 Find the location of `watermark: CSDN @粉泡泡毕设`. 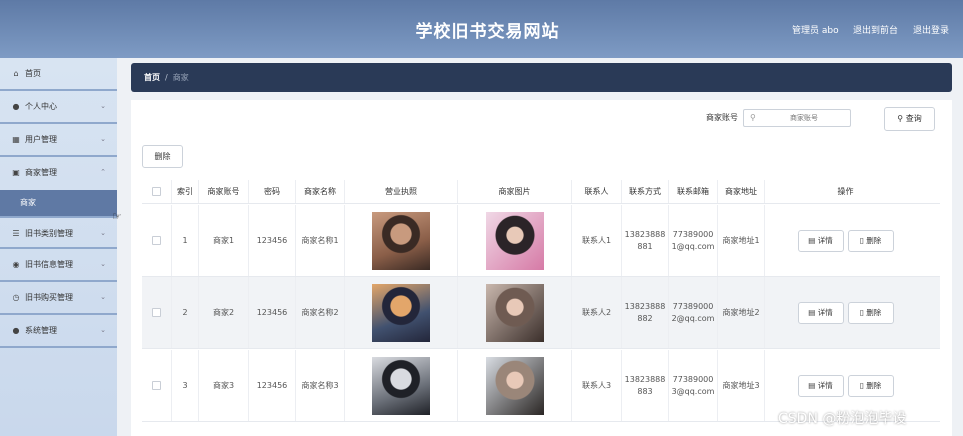

watermark: CSDN @粉泡泡毕设 is located at coordinates (842, 419).